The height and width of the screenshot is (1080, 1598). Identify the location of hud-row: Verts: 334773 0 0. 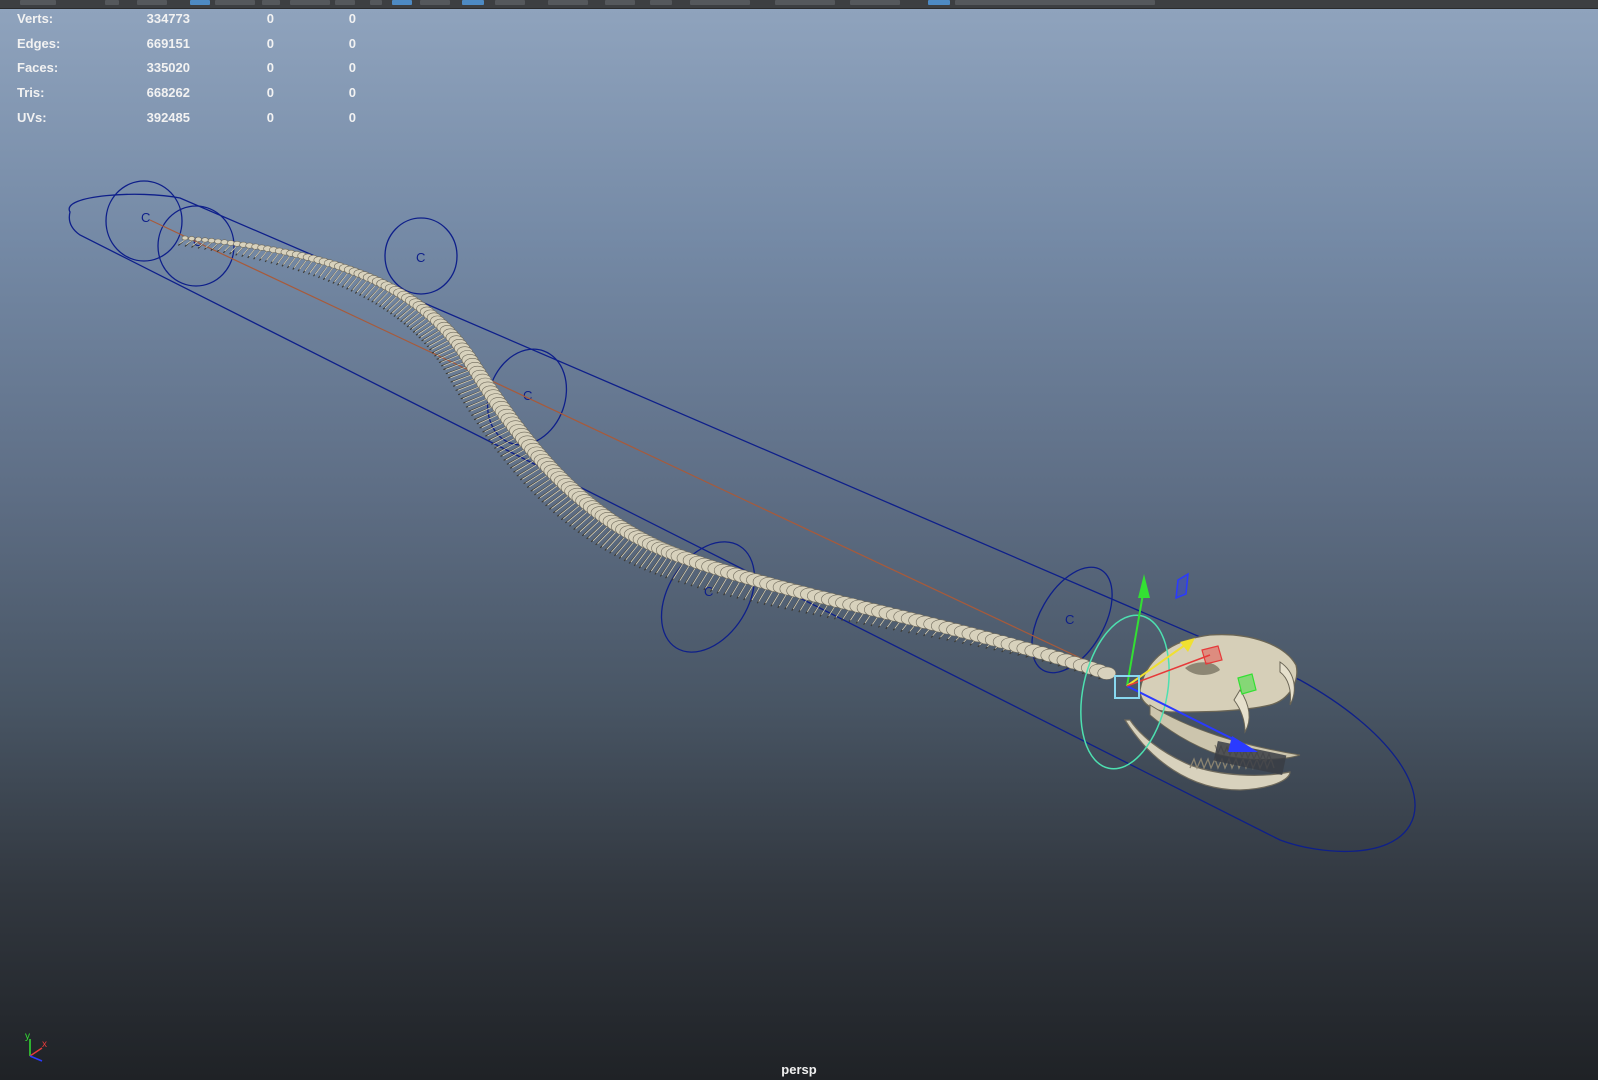
(186, 22).